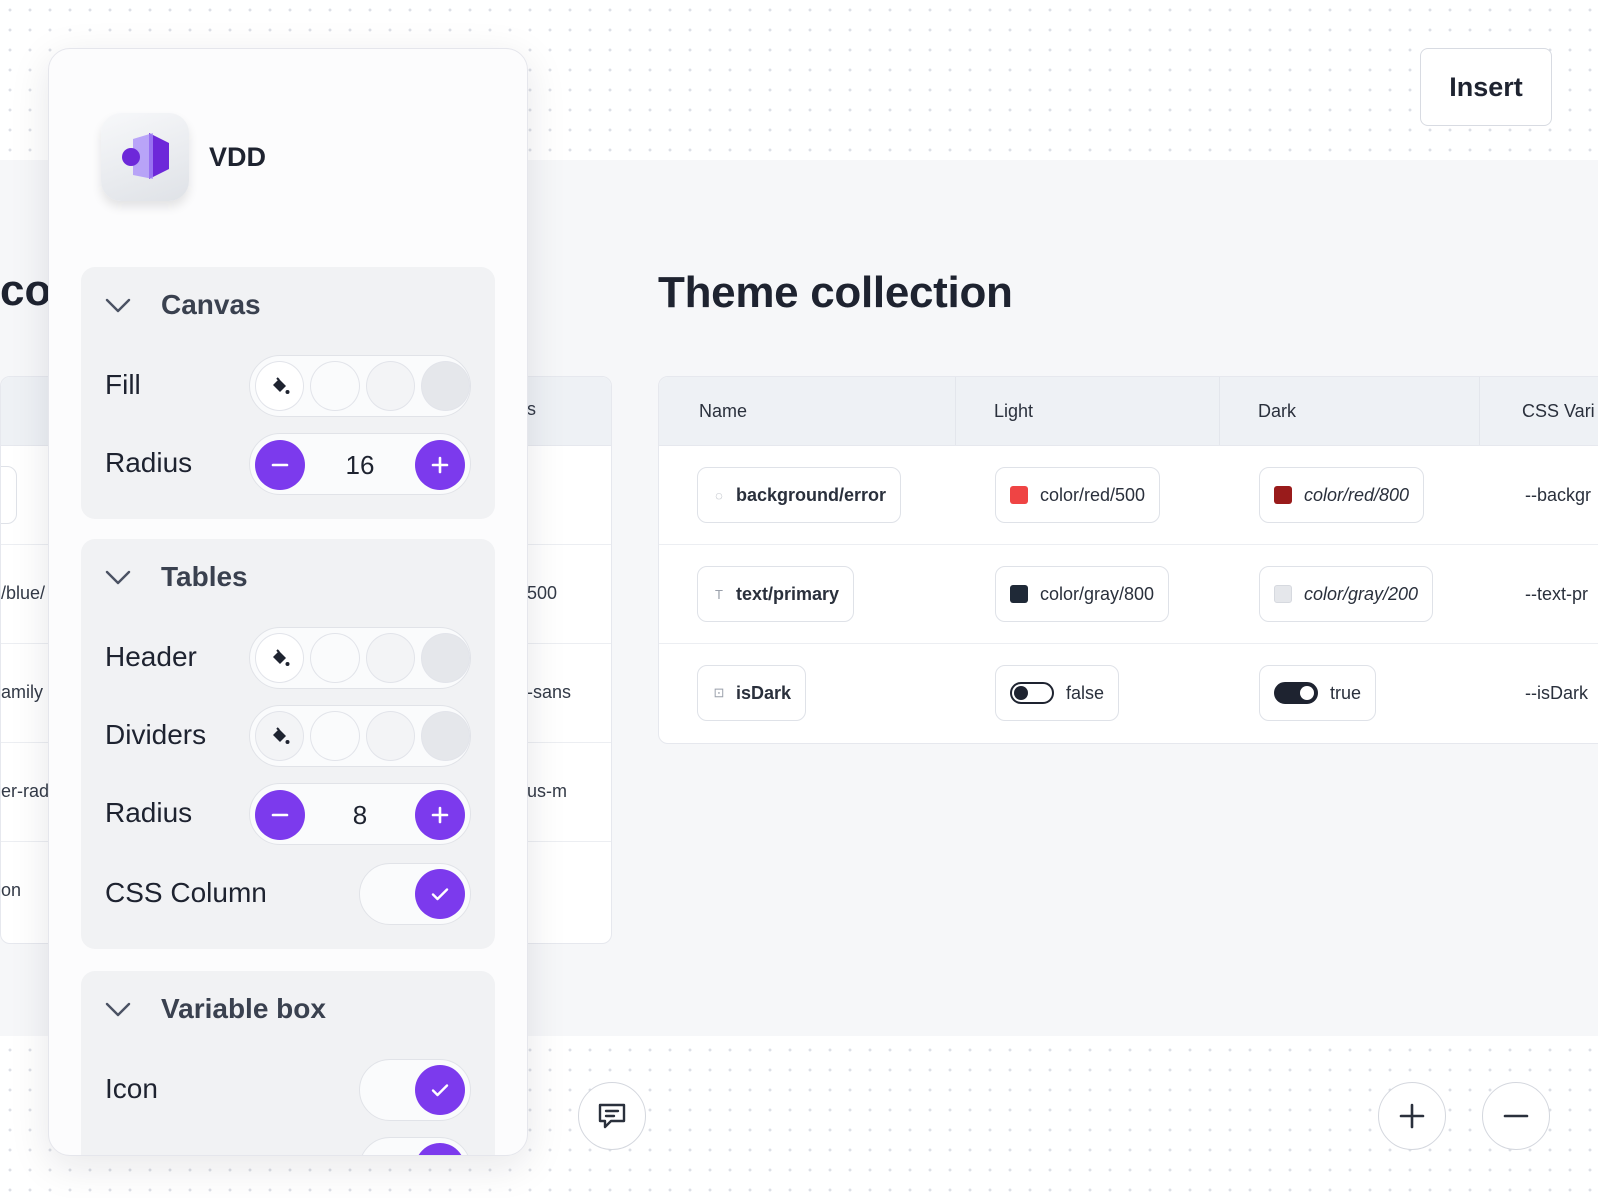 This screenshot has width=1598, height=1198. I want to click on icon-label: Icon, so click(131, 1088).